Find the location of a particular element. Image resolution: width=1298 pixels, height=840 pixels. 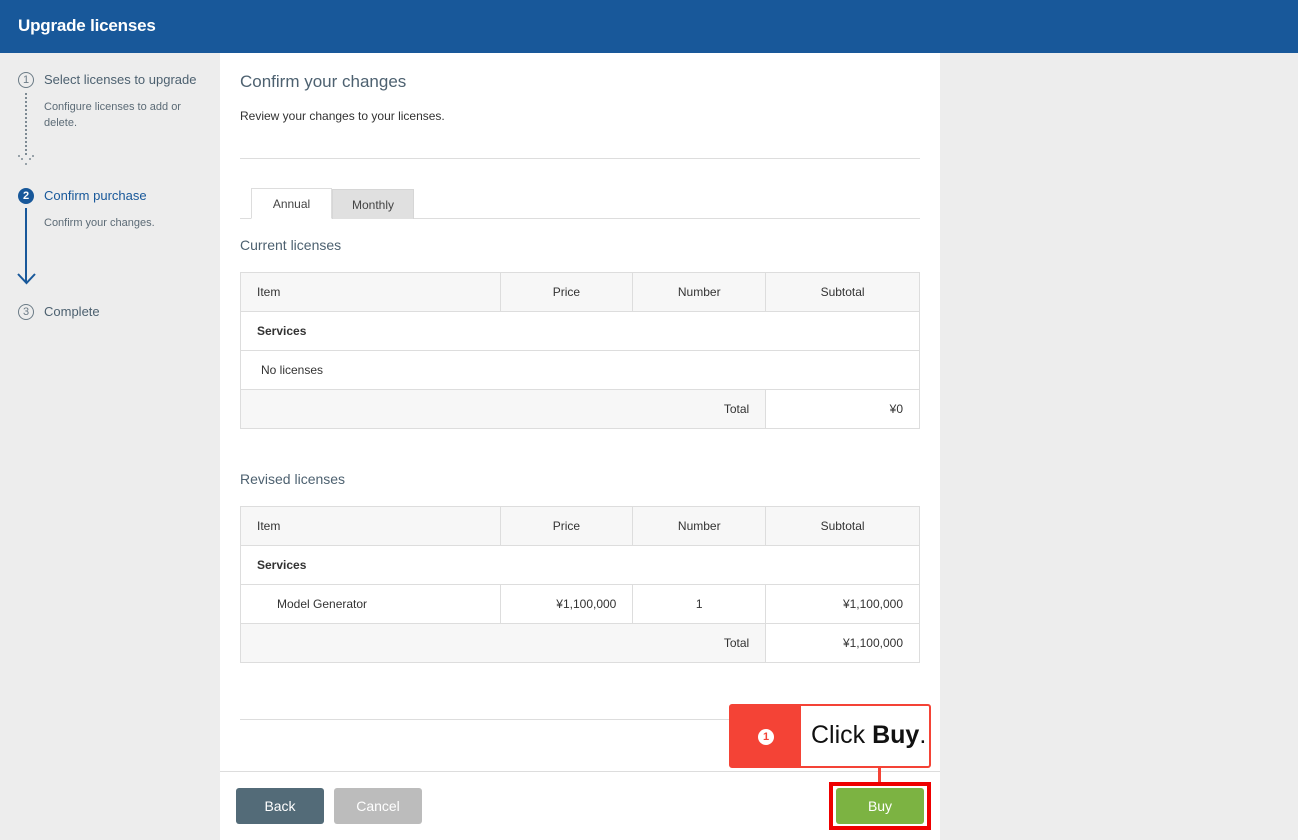

revised-licenses-title: Revised licenses is located at coordinates (293, 479).